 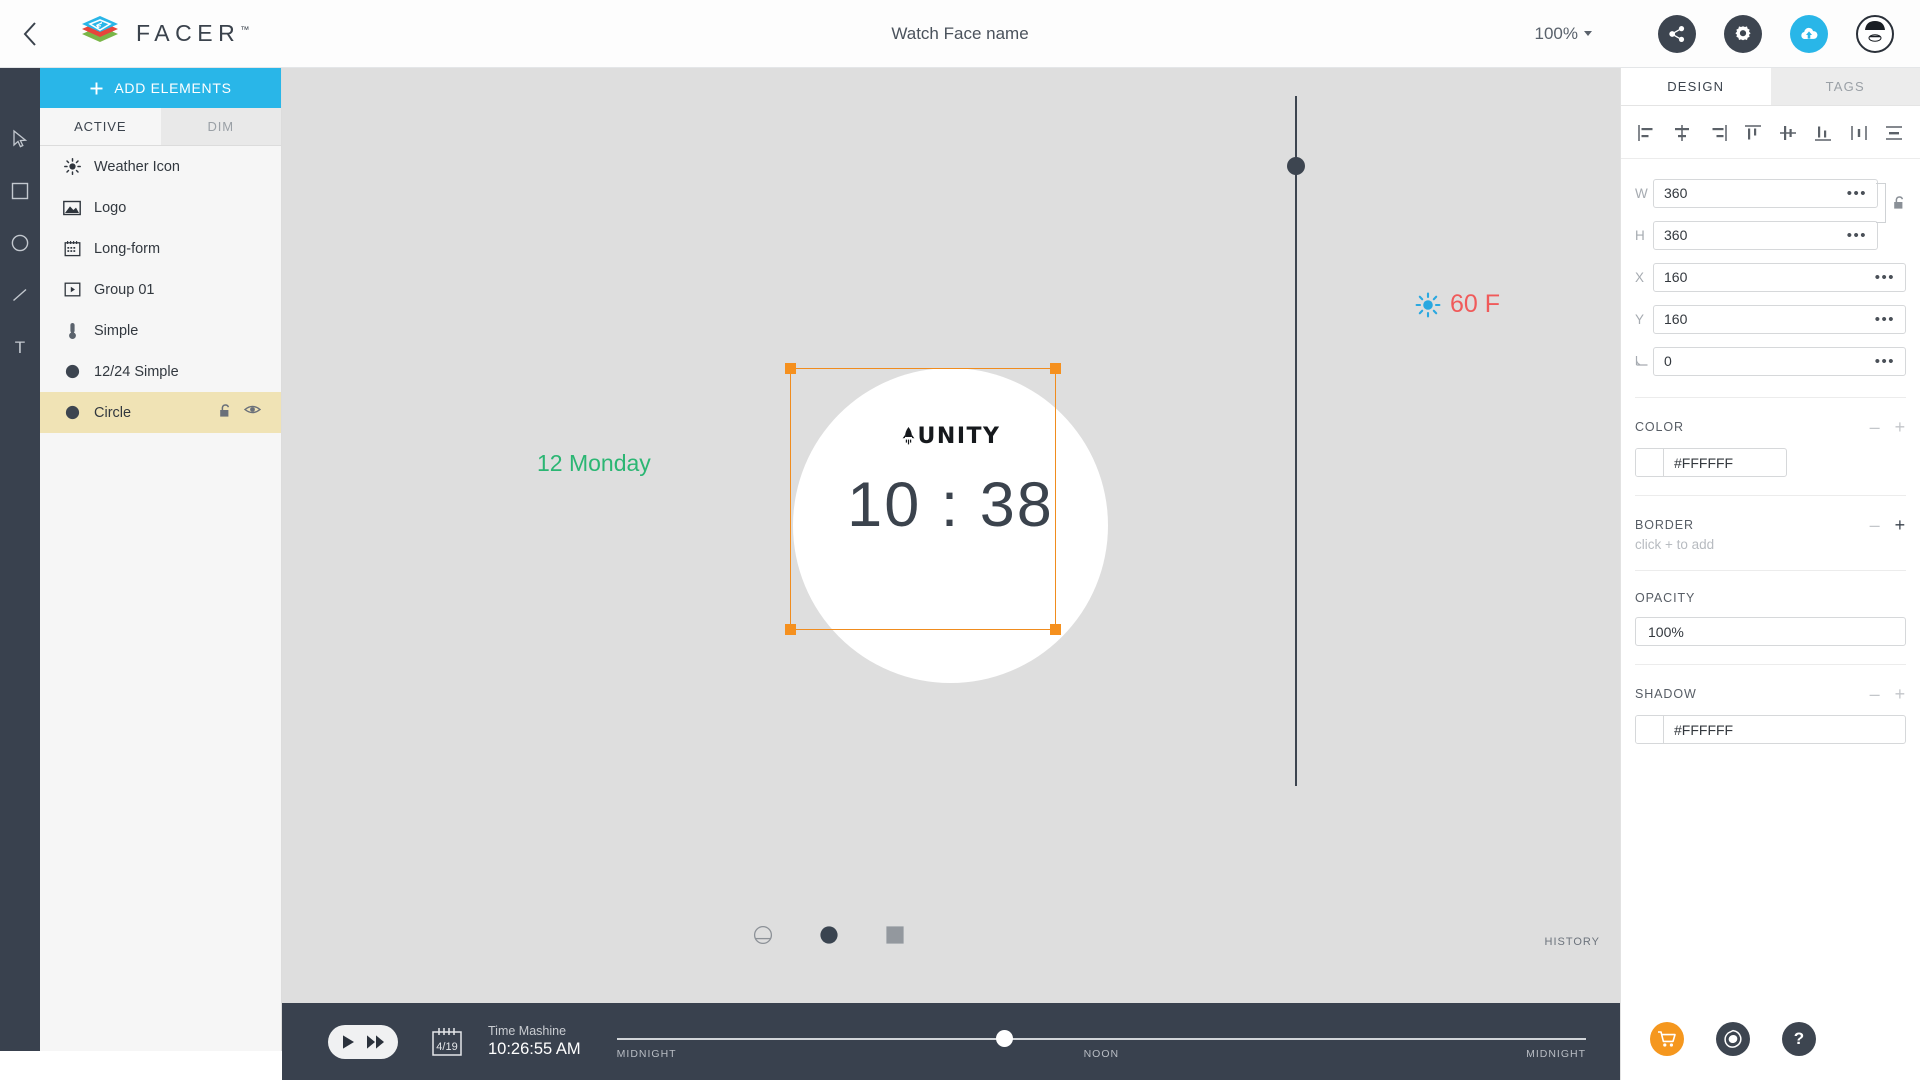 What do you see at coordinates (163, 34) in the screenshot?
I see `facer-logo: FACER™` at bounding box center [163, 34].